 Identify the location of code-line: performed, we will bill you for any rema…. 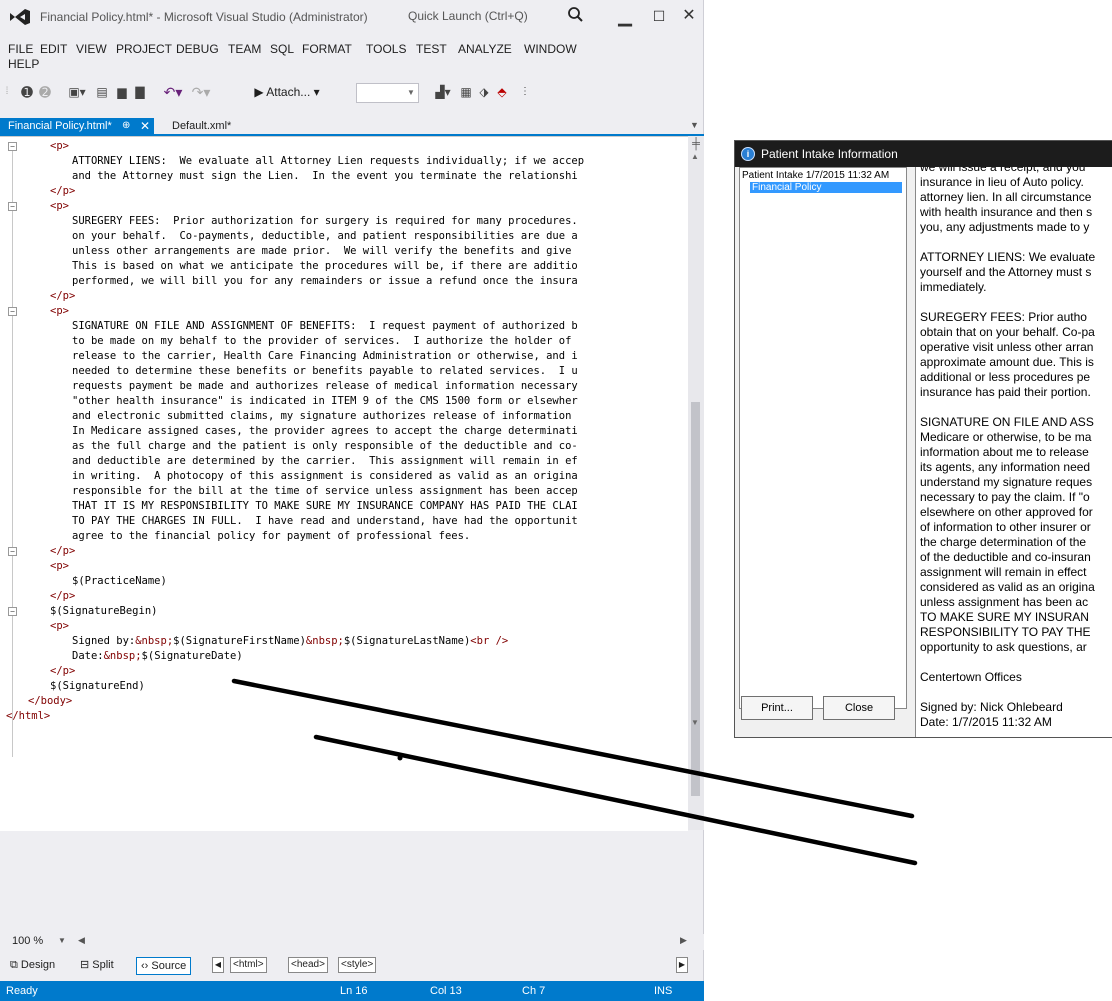
(344, 281).